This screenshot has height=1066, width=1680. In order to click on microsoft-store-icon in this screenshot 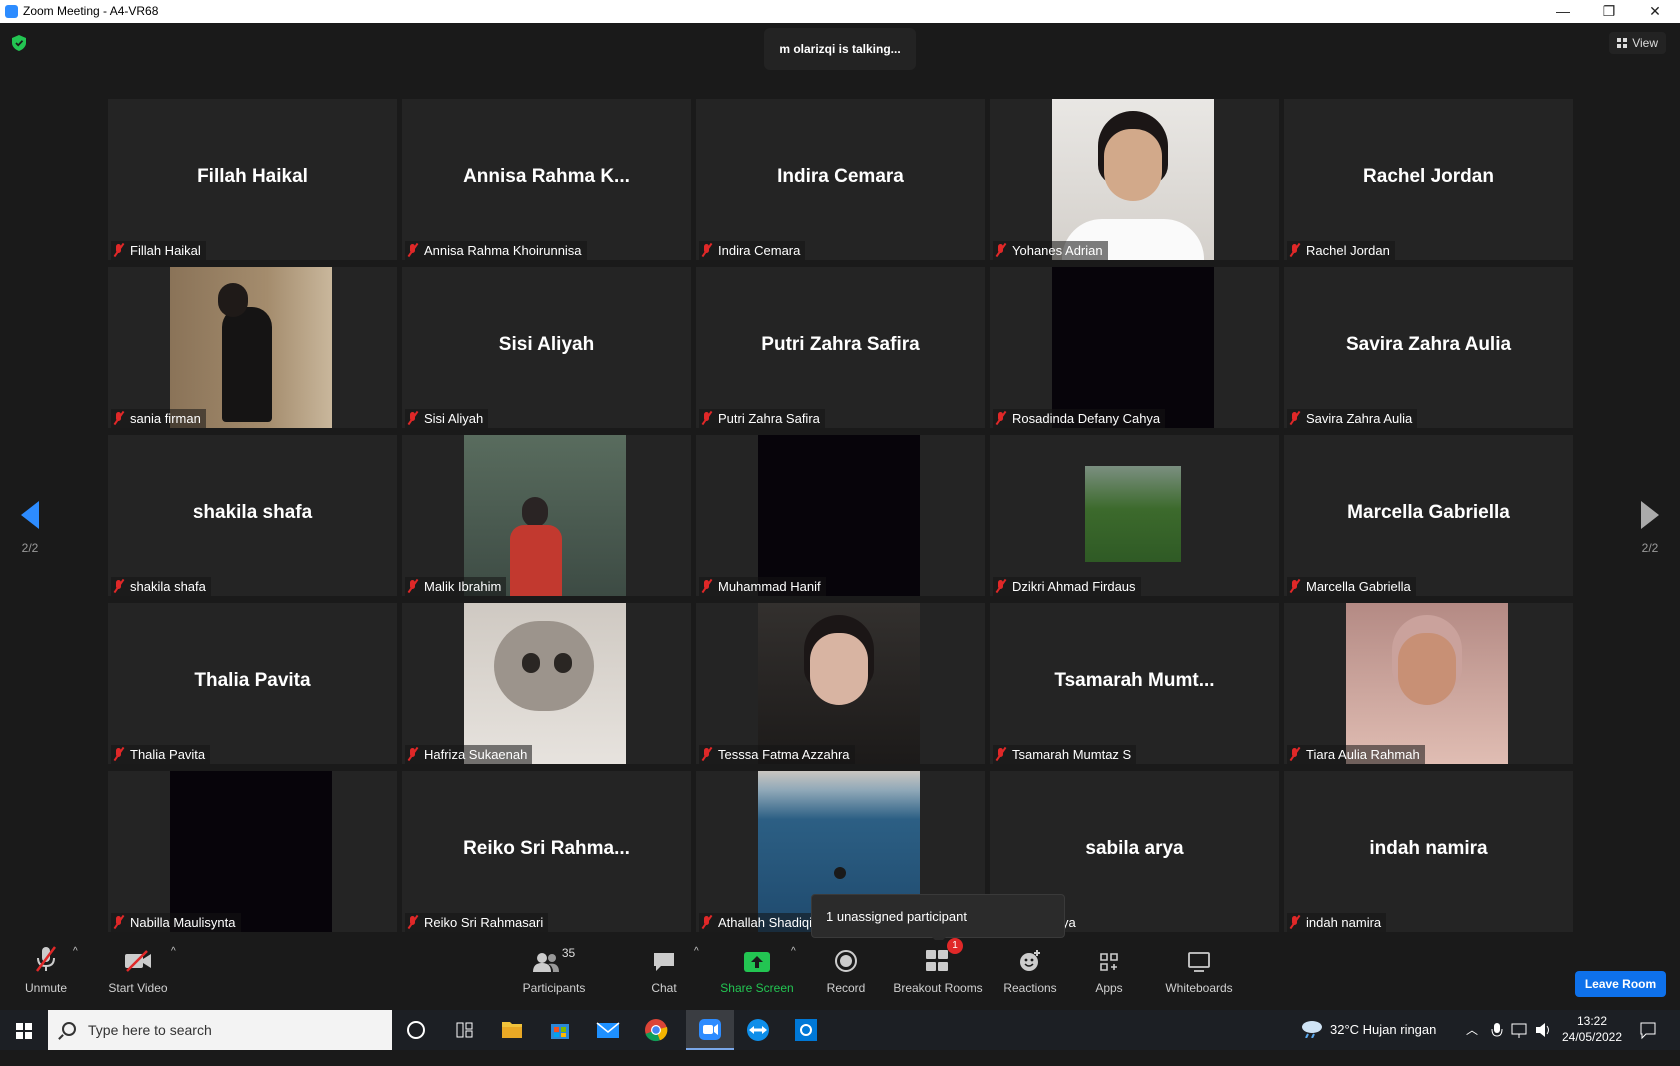, I will do `click(560, 1030)`.